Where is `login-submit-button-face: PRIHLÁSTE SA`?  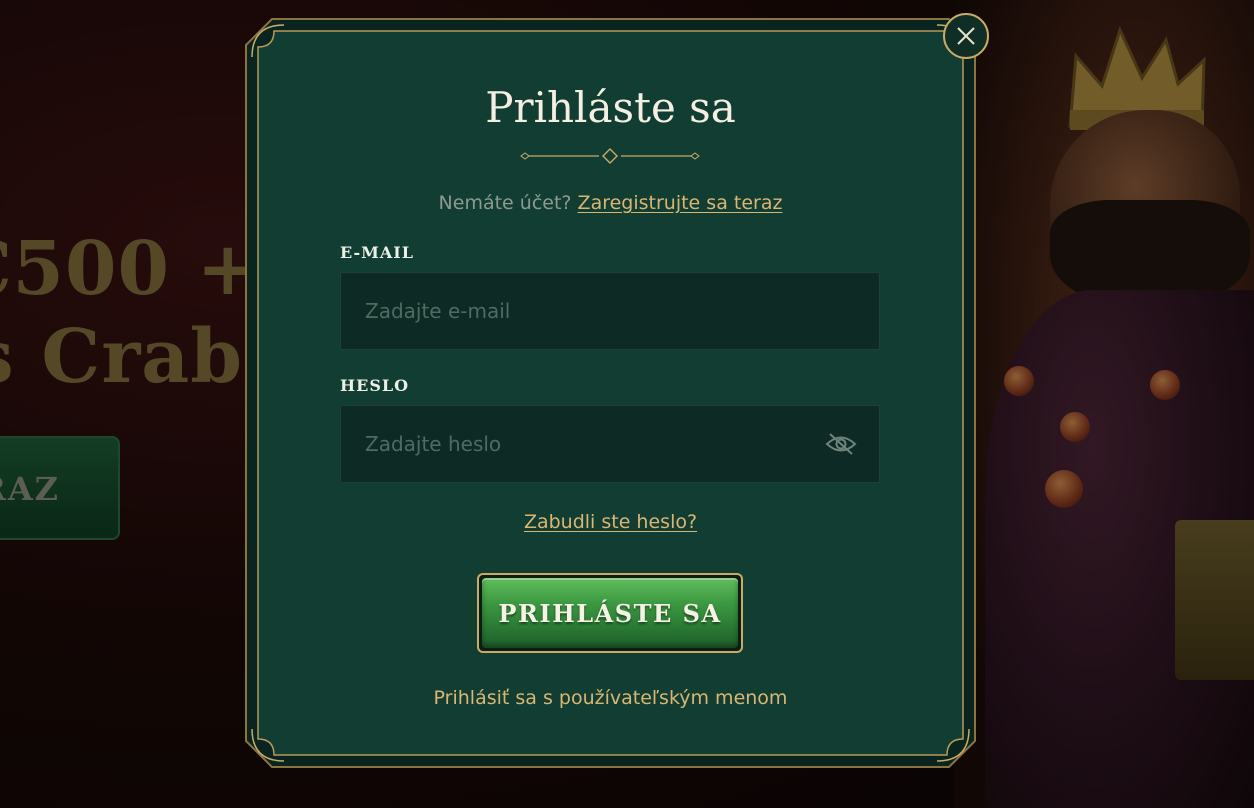 login-submit-button-face: PRIHLÁSTE SA is located at coordinates (610, 613).